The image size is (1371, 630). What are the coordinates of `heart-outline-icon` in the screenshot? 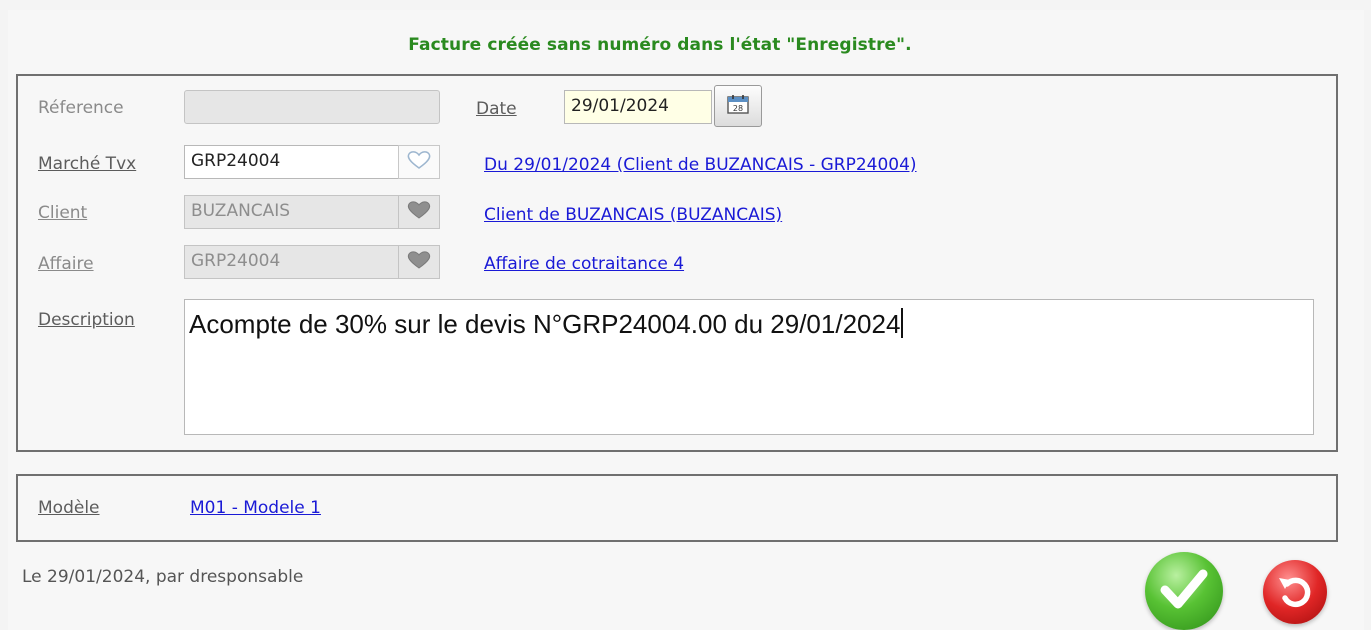 It's located at (419, 162).